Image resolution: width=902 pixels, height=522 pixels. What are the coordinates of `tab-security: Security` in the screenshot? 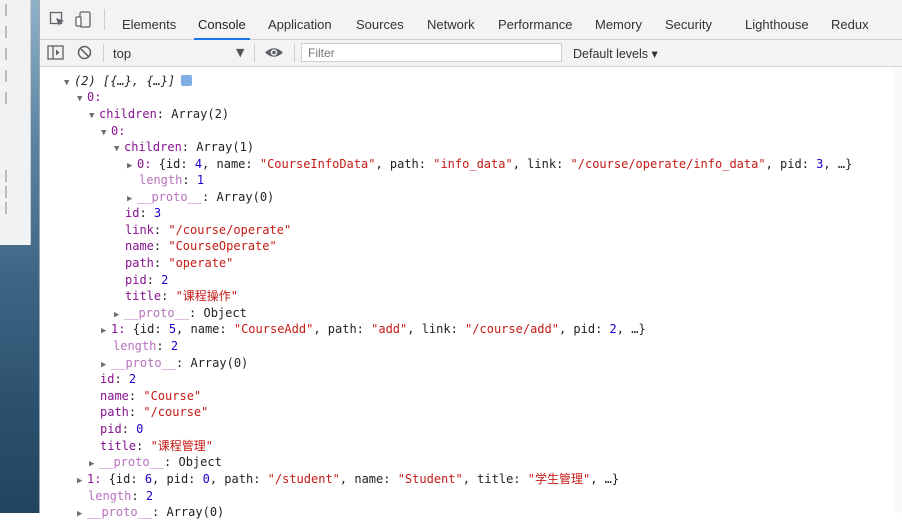 It's located at (688, 19).